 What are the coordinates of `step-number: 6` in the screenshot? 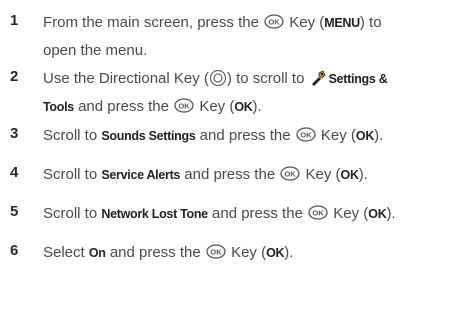 It's located at (14, 250).